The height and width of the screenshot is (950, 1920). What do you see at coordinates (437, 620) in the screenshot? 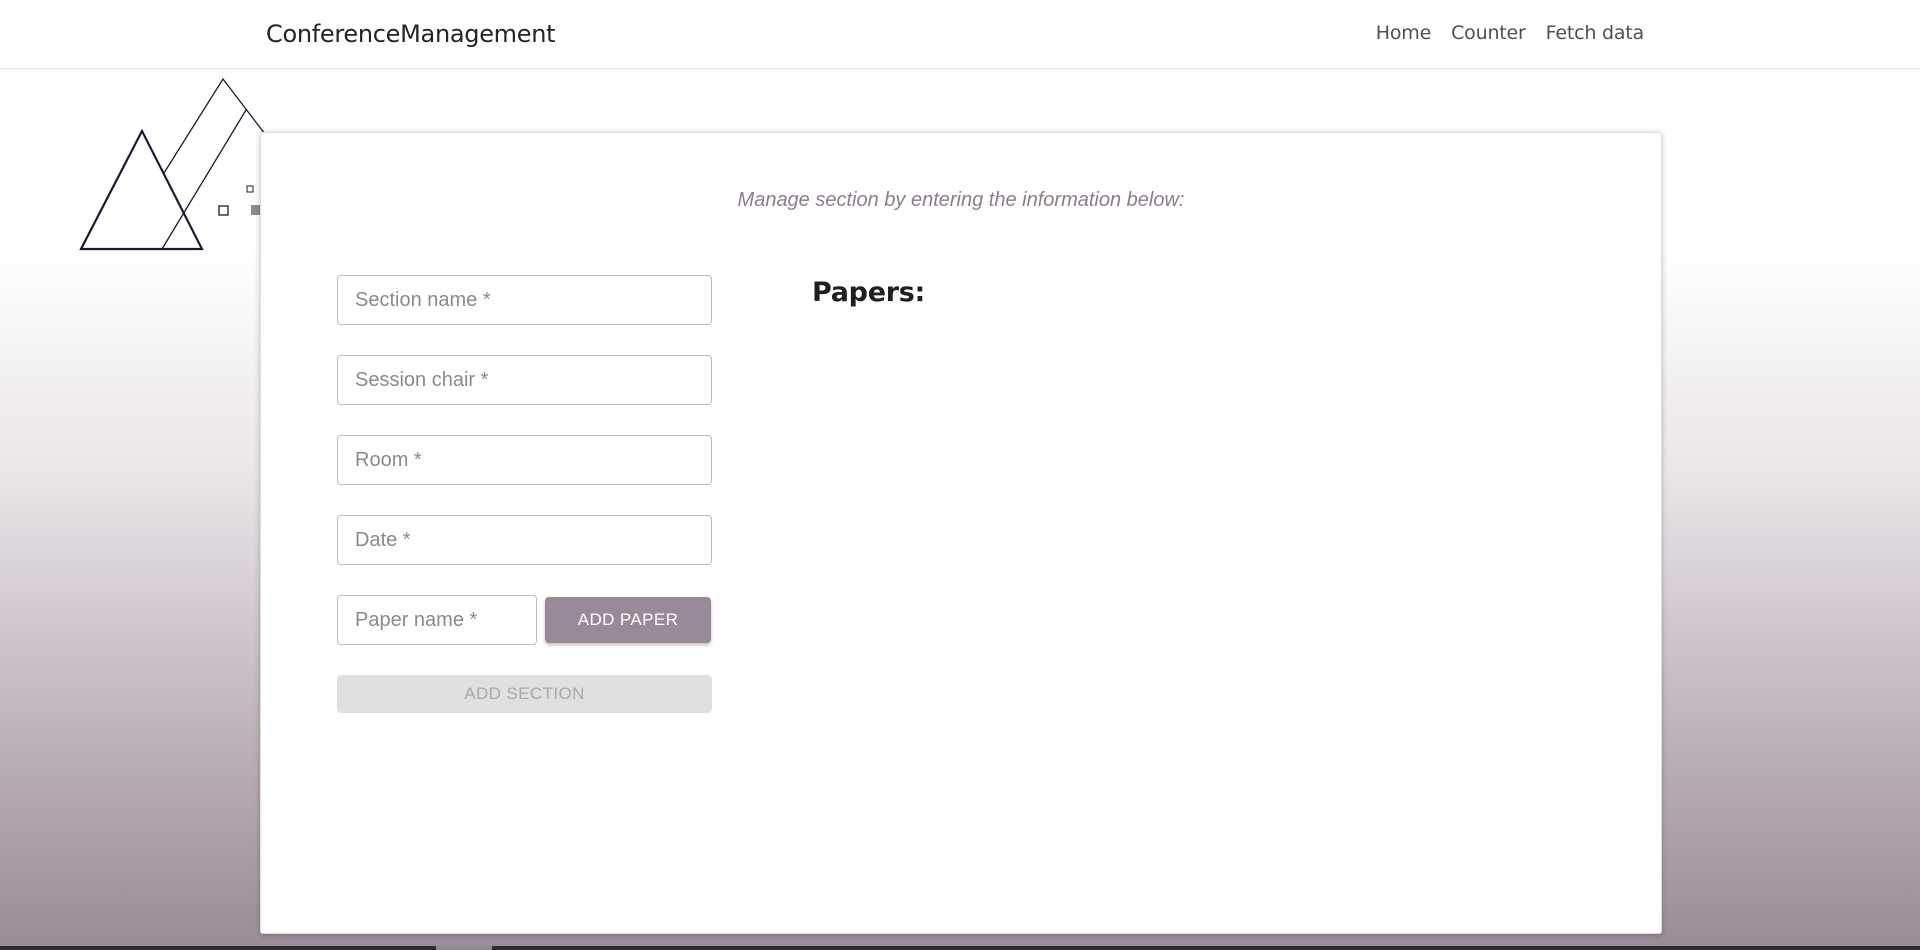
I see `paper-name-input` at bounding box center [437, 620].